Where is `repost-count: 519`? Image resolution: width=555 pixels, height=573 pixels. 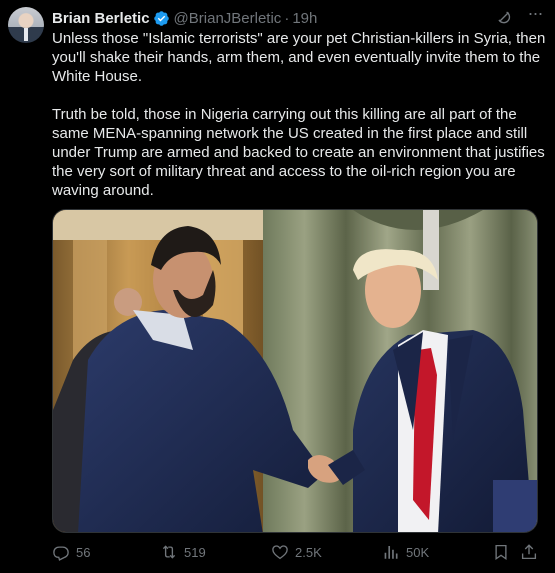 repost-count: 519 is located at coordinates (195, 552).